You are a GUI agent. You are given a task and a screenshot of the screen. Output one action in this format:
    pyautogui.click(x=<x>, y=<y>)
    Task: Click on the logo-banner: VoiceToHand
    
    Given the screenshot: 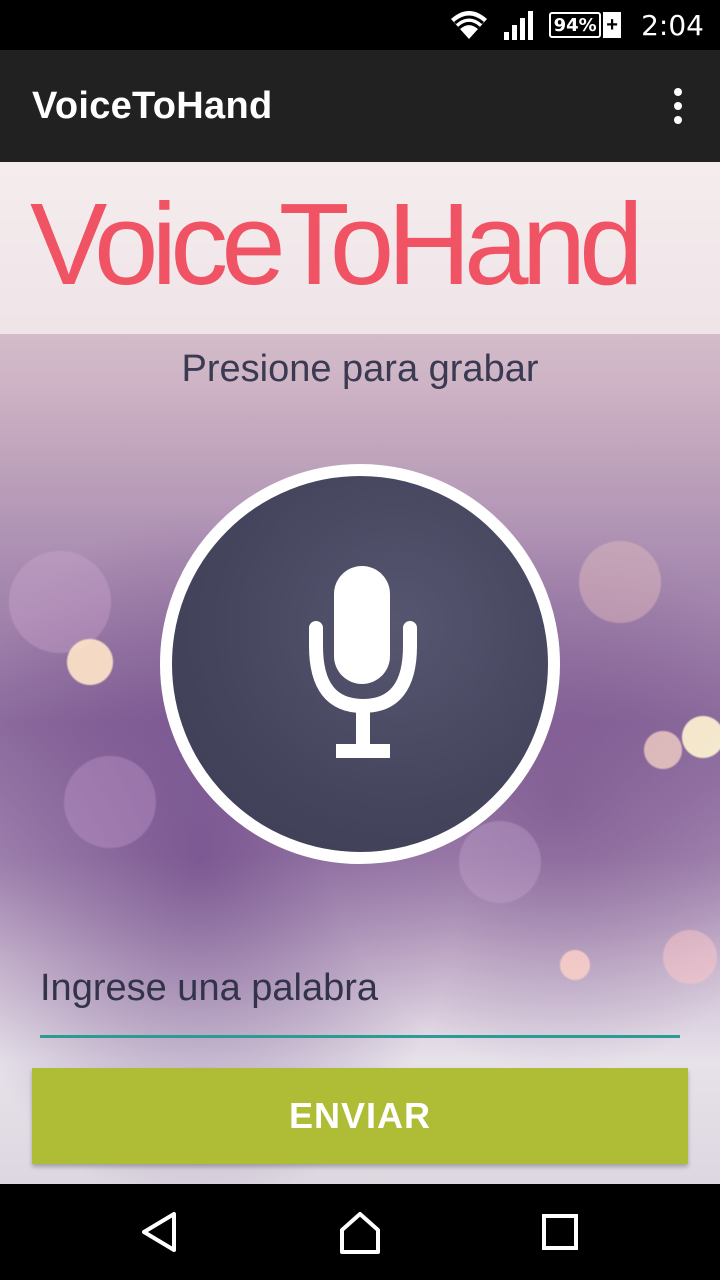 What is the action you would take?
    pyautogui.click(x=360, y=248)
    